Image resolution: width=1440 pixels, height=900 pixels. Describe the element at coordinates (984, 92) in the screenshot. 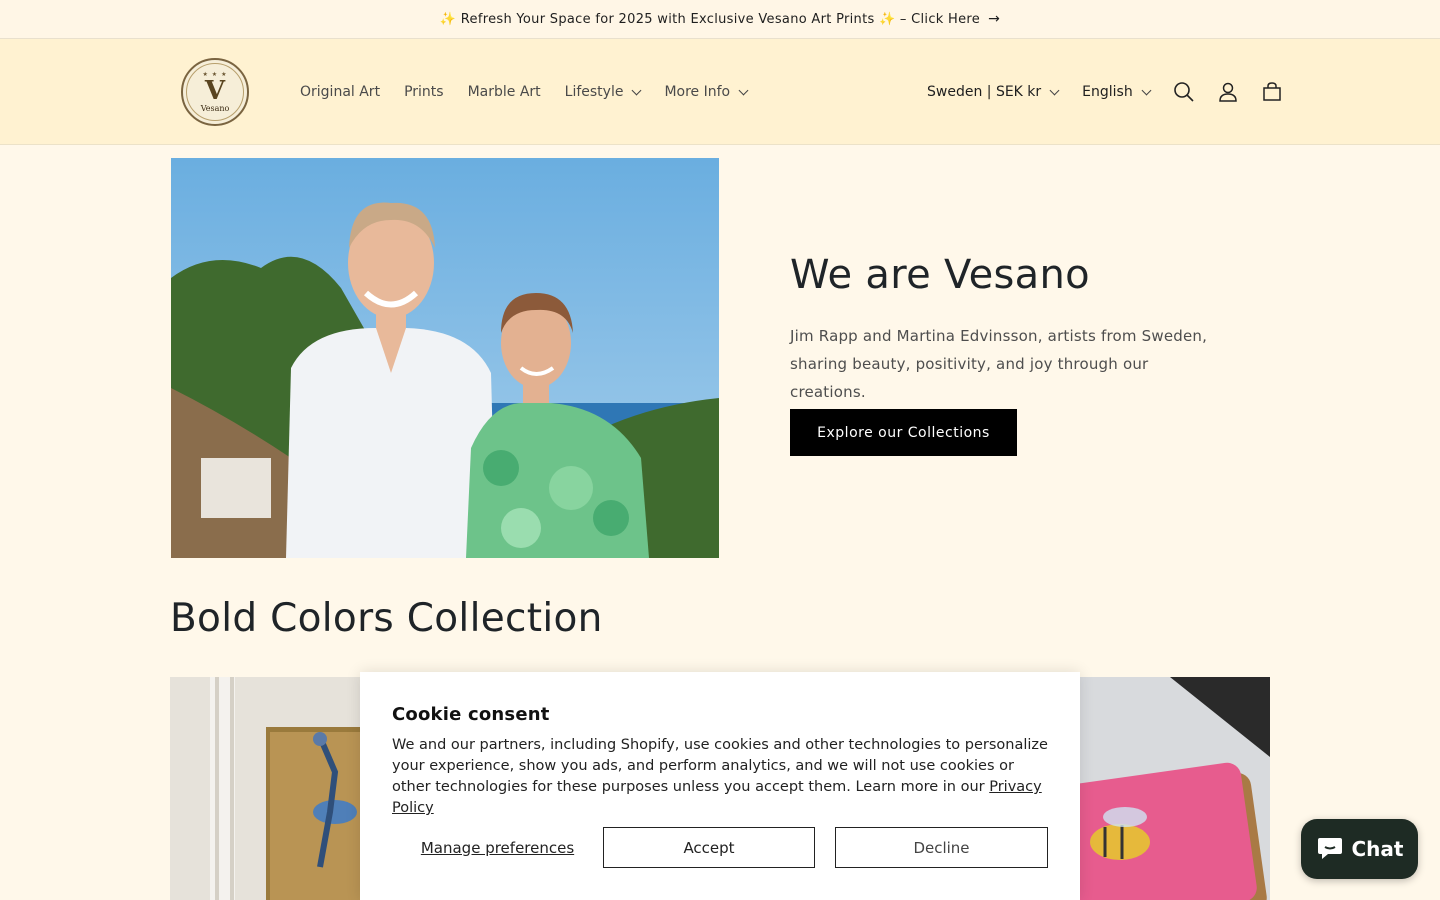

I see `country-selector-label: Sweden | SEK kr` at that location.